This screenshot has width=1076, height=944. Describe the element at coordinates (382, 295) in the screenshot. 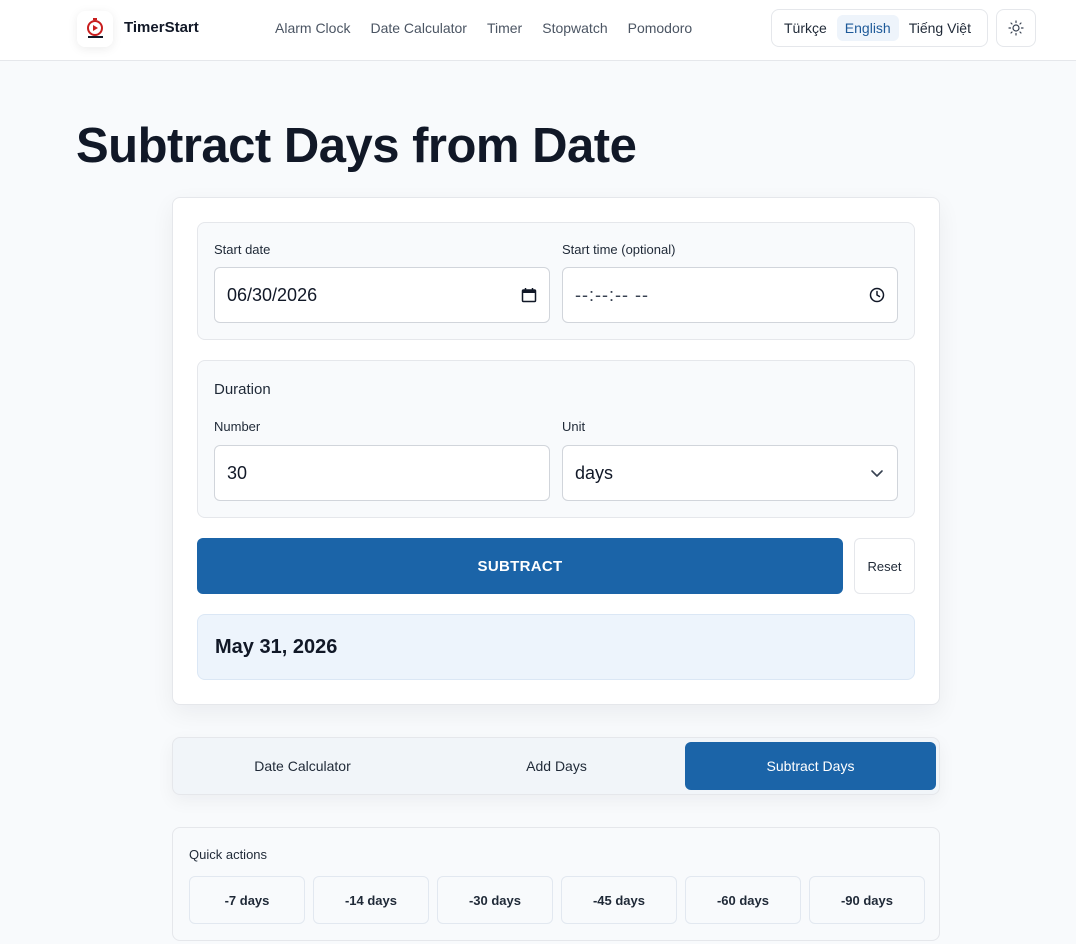

I see `start-date-input: 06/30/2026` at that location.